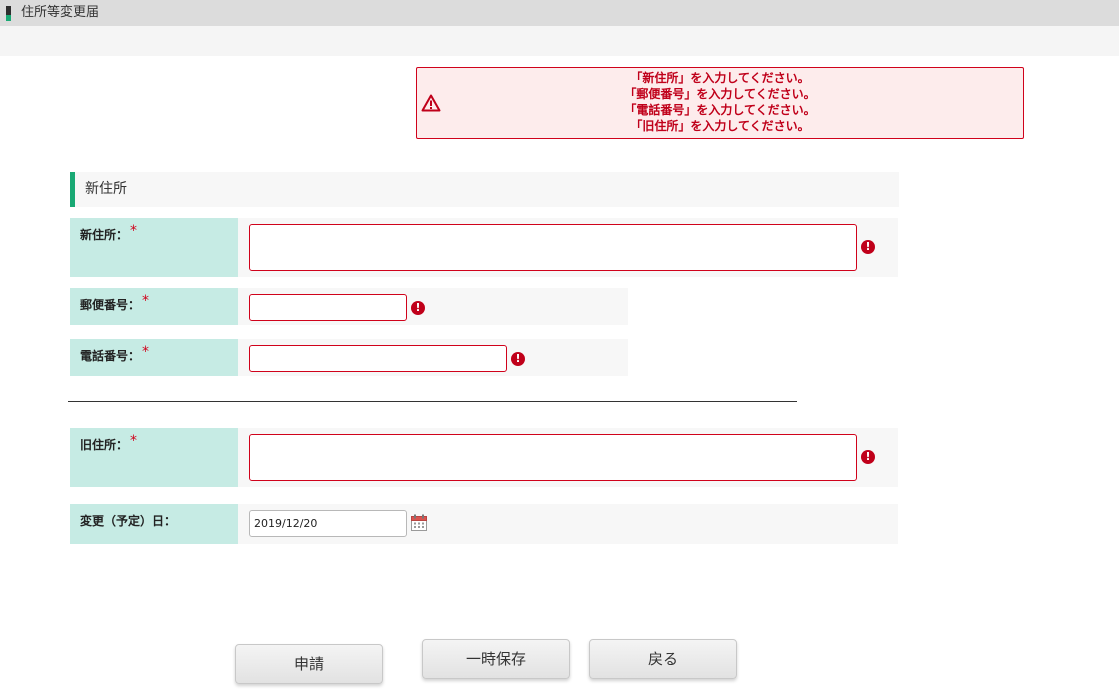 This screenshot has height=692, width=1119. Describe the element at coordinates (154, 357) in the screenshot. I see `phone-label: 電話番号： *` at that location.